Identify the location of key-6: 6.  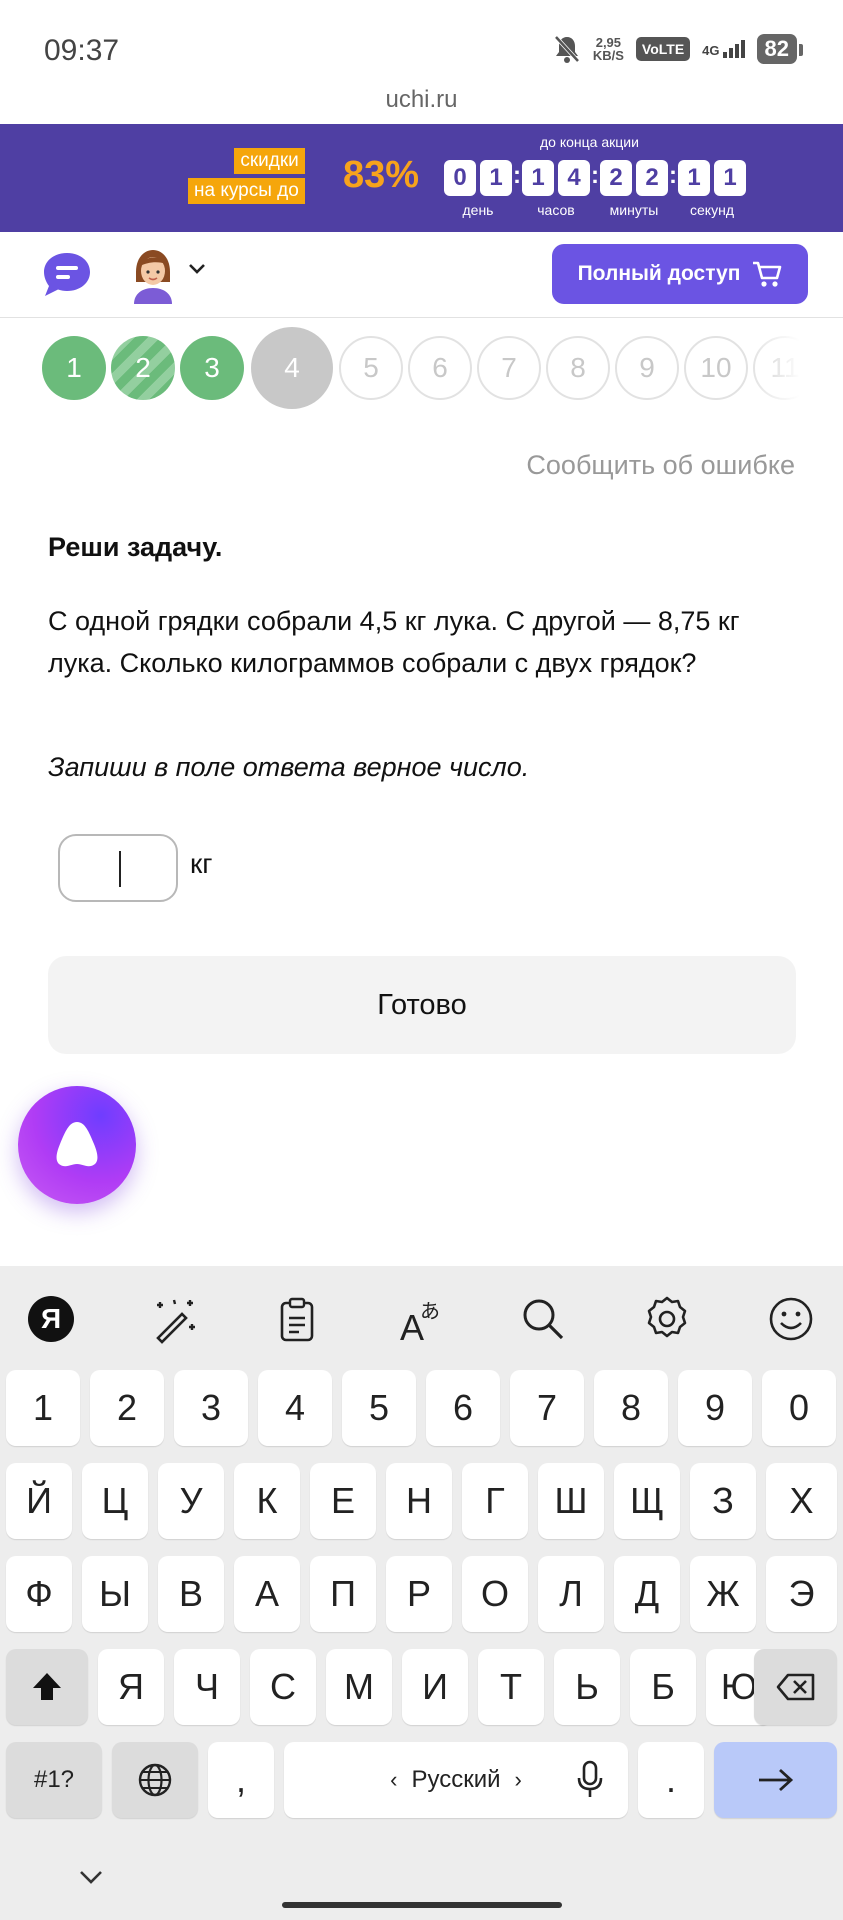
(463, 1408).